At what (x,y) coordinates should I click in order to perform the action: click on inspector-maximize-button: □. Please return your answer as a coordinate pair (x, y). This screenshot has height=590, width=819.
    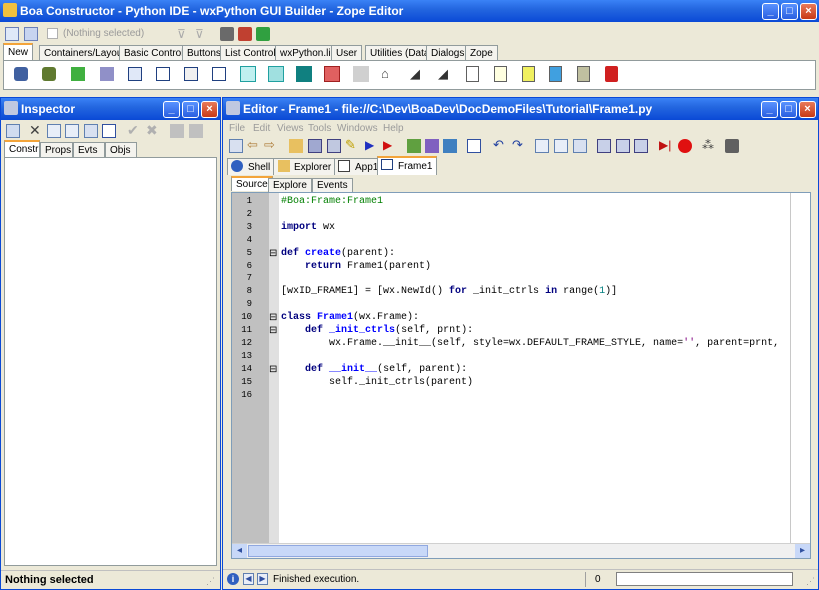
    Looking at the image, I should click on (190, 109).